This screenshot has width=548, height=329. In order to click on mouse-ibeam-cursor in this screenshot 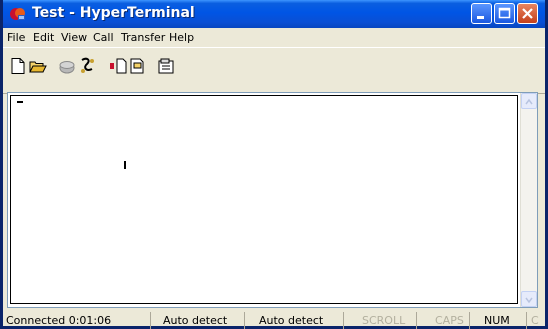, I will do `click(125, 165)`.